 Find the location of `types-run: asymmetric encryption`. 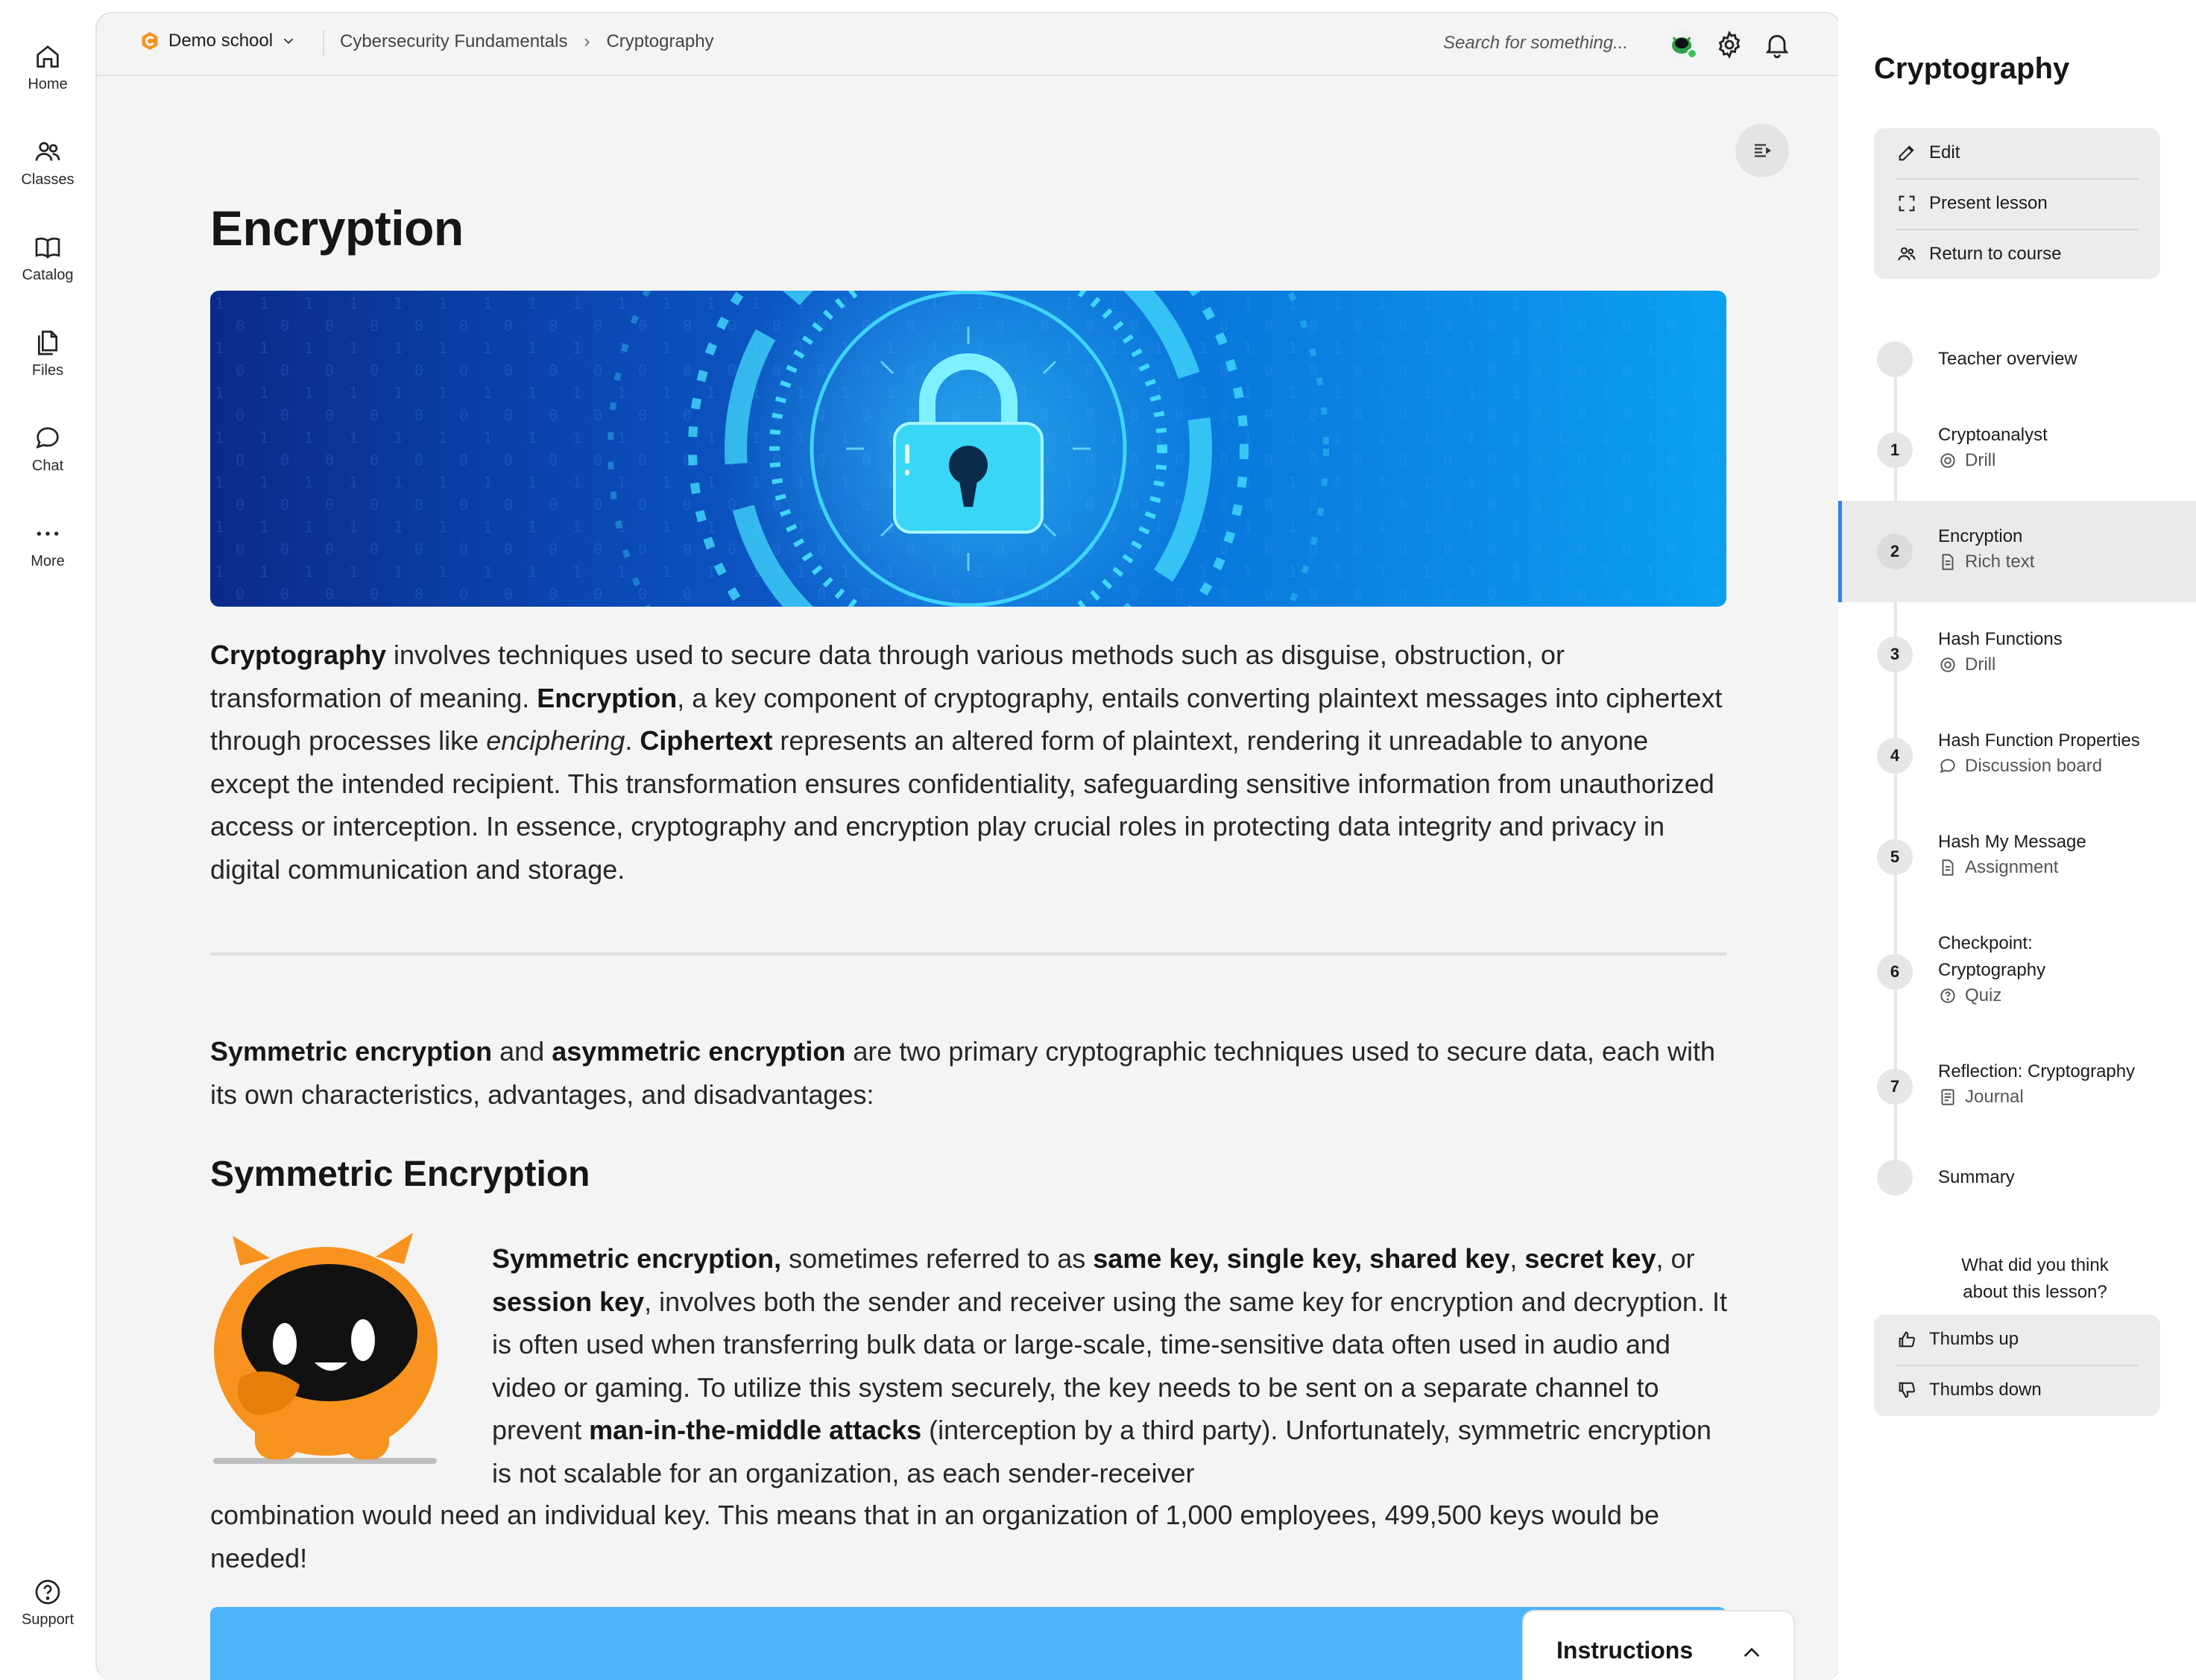

types-run: asymmetric encryption is located at coordinates (699, 1051).